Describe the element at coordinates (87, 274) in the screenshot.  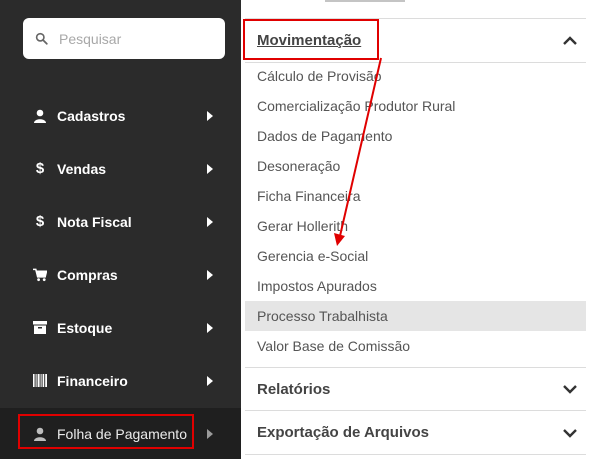
I see `sidebar-item-label: Compras` at that location.